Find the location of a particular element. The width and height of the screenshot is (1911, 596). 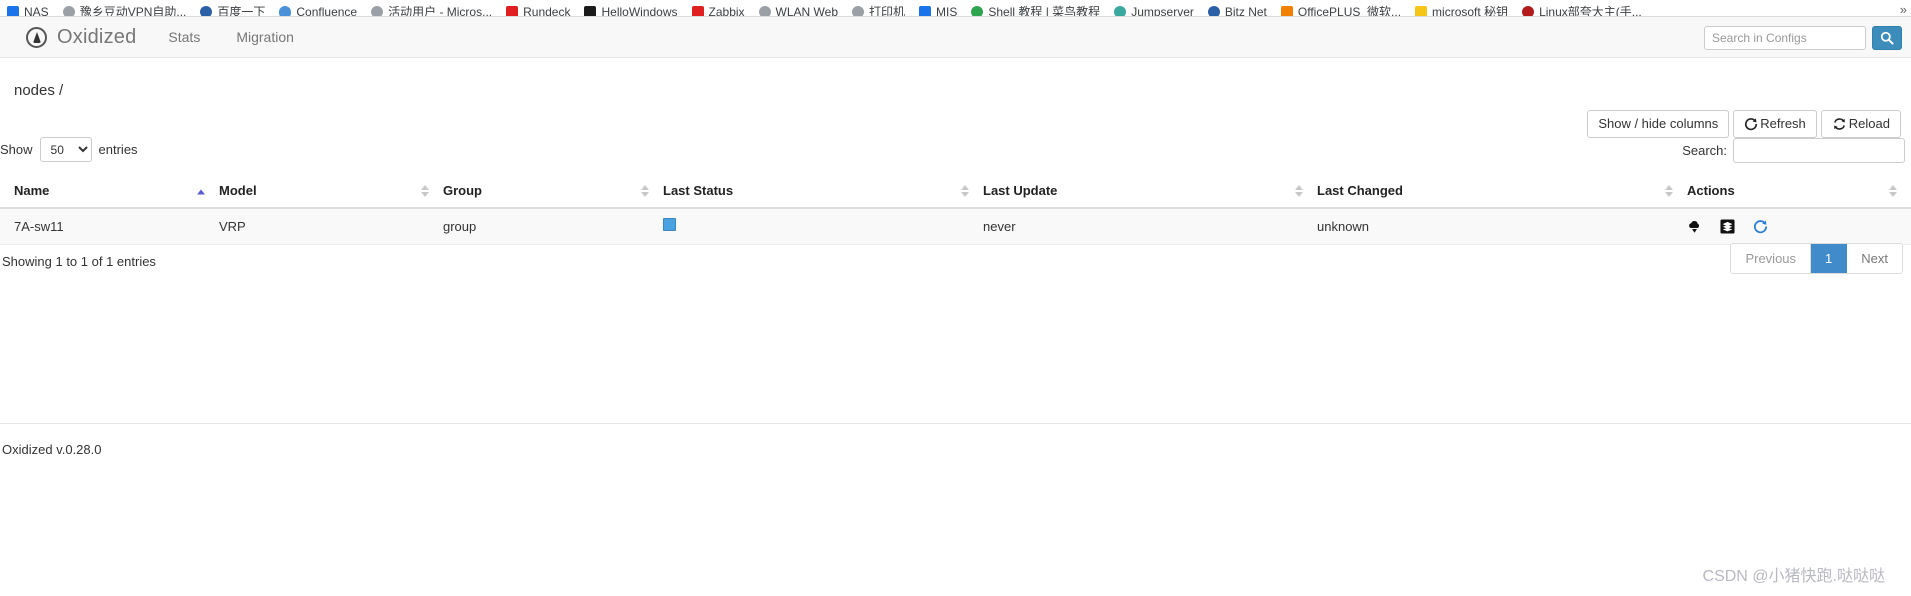

search-button is located at coordinates (1887, 38).